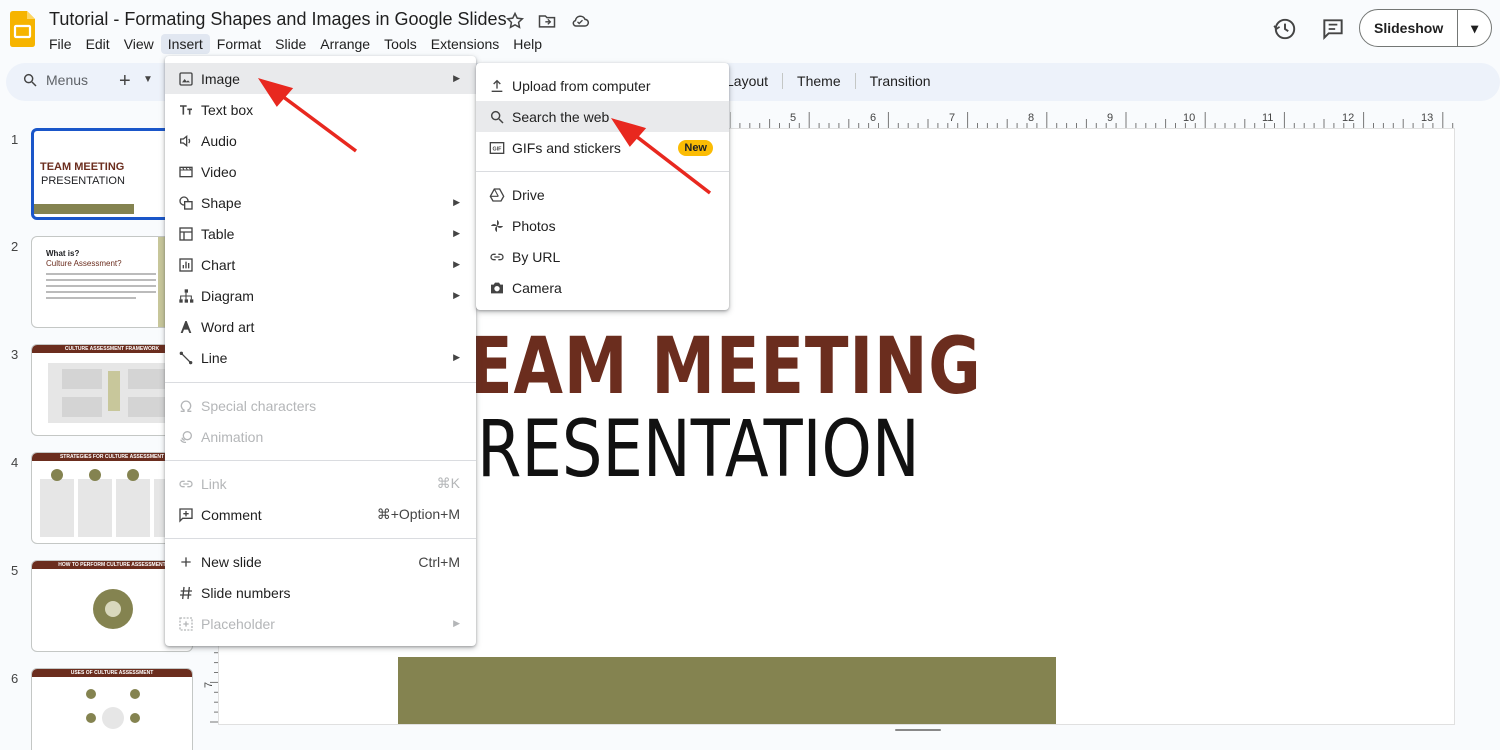 This screenshot has height=750, width=1500. I want to click on comment-icon, so click(183, 515).